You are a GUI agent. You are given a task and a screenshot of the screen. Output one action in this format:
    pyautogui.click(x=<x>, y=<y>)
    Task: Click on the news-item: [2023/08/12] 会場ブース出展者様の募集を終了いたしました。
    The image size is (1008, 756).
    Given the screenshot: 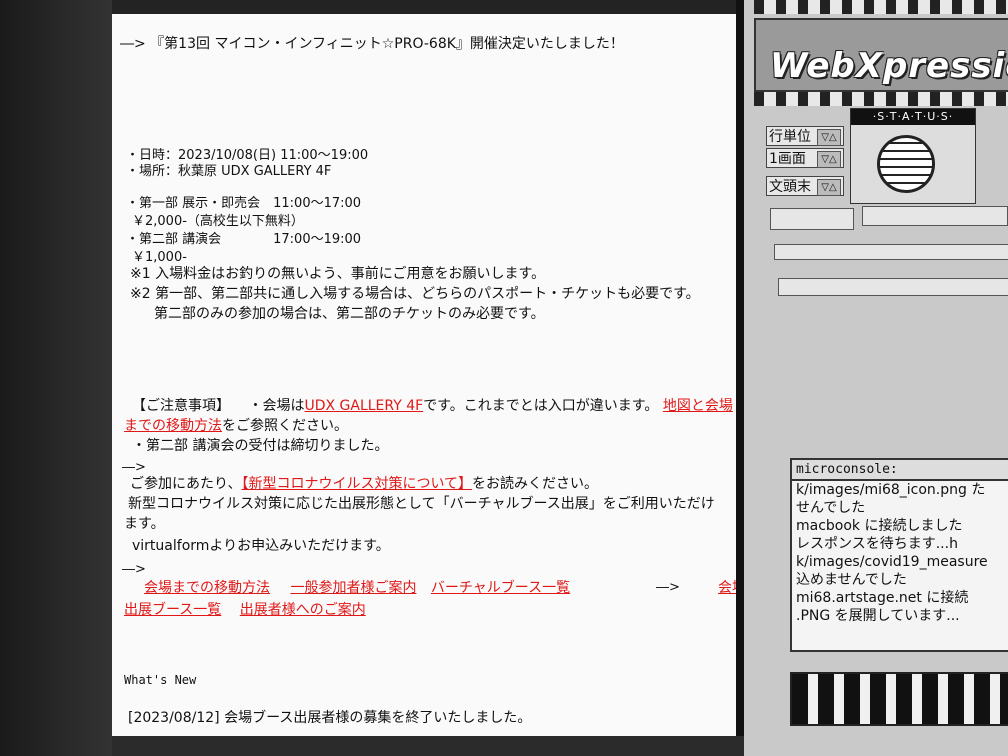 What is the action you would take?
    pyautogui.click(x=330, y=718)
    